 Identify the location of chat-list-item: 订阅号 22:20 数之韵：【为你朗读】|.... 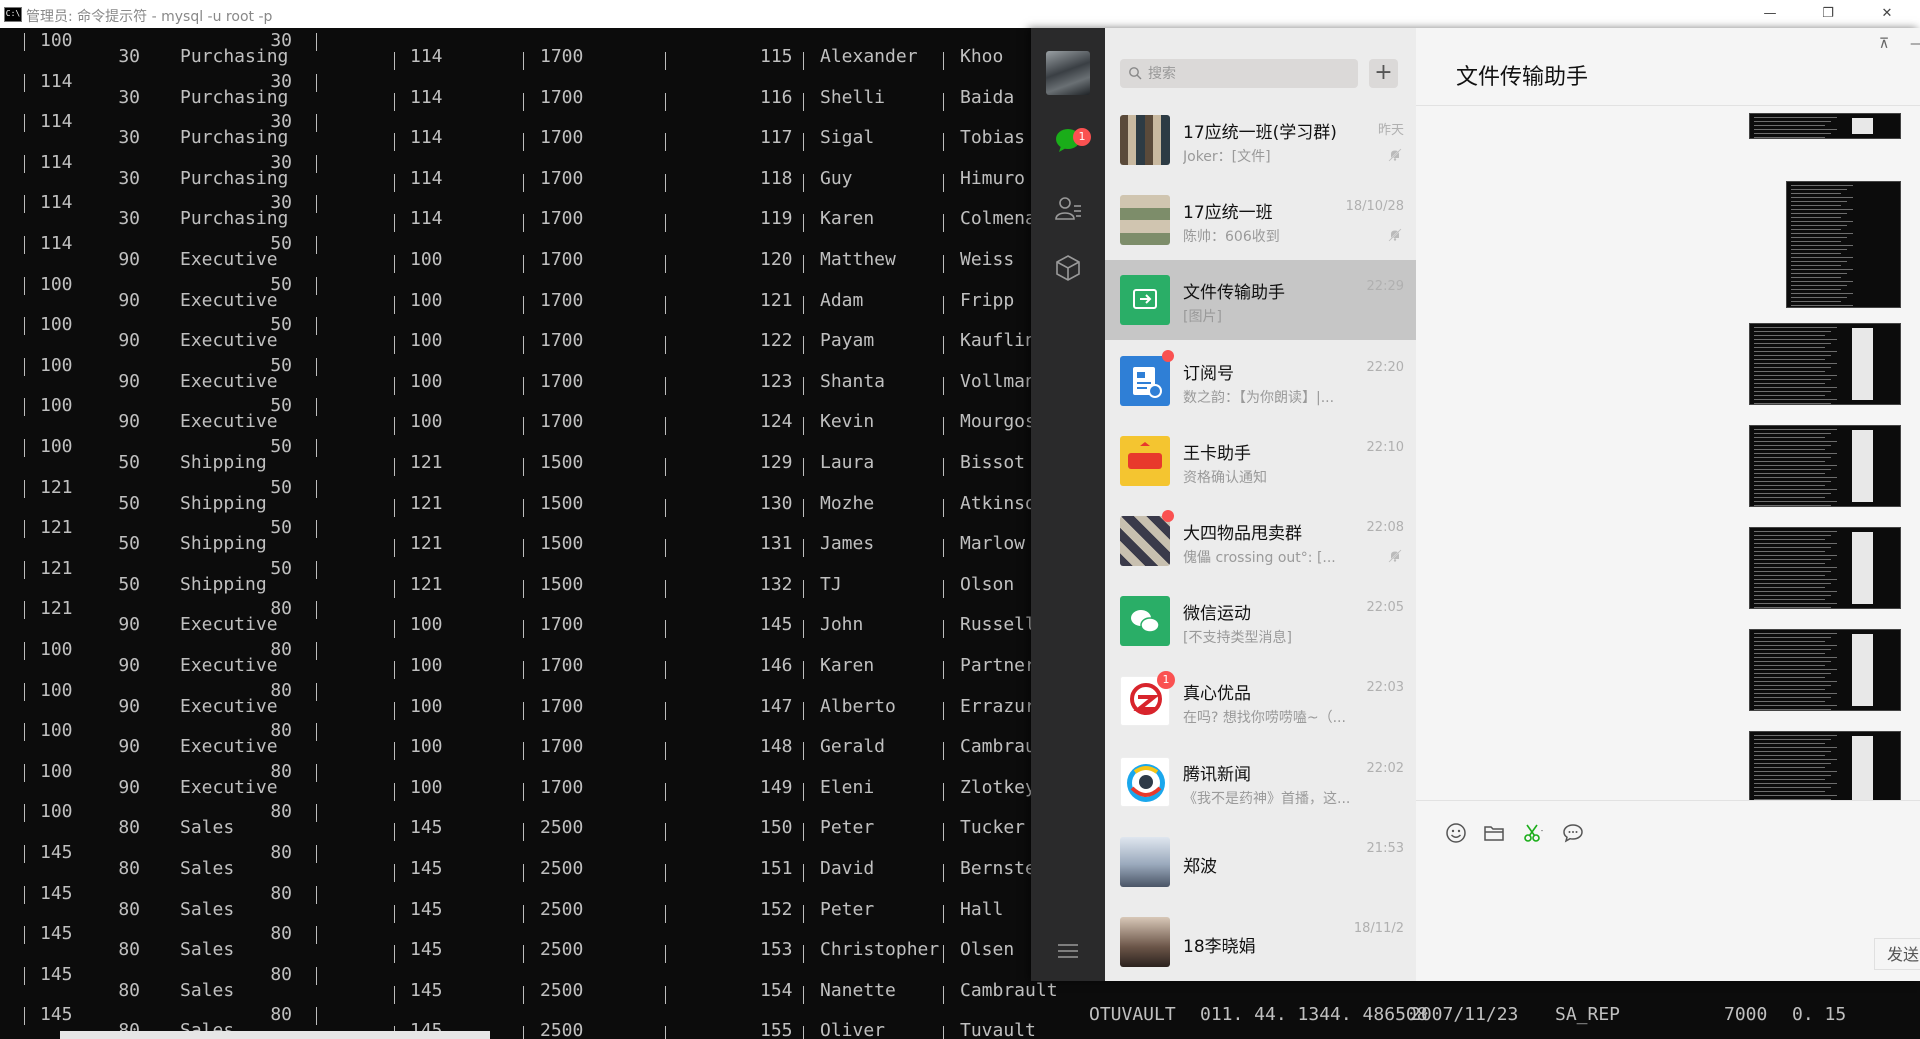
(1260, 381).